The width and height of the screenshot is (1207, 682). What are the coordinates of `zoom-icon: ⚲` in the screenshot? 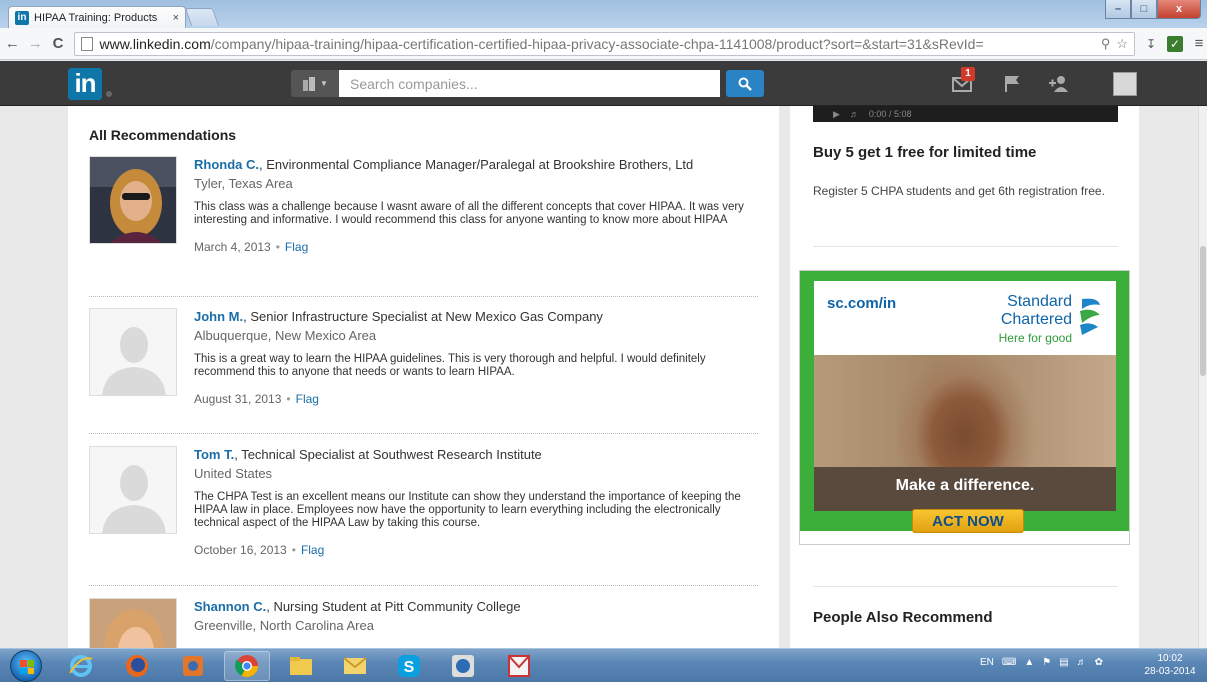 It's located at (1106, 44).